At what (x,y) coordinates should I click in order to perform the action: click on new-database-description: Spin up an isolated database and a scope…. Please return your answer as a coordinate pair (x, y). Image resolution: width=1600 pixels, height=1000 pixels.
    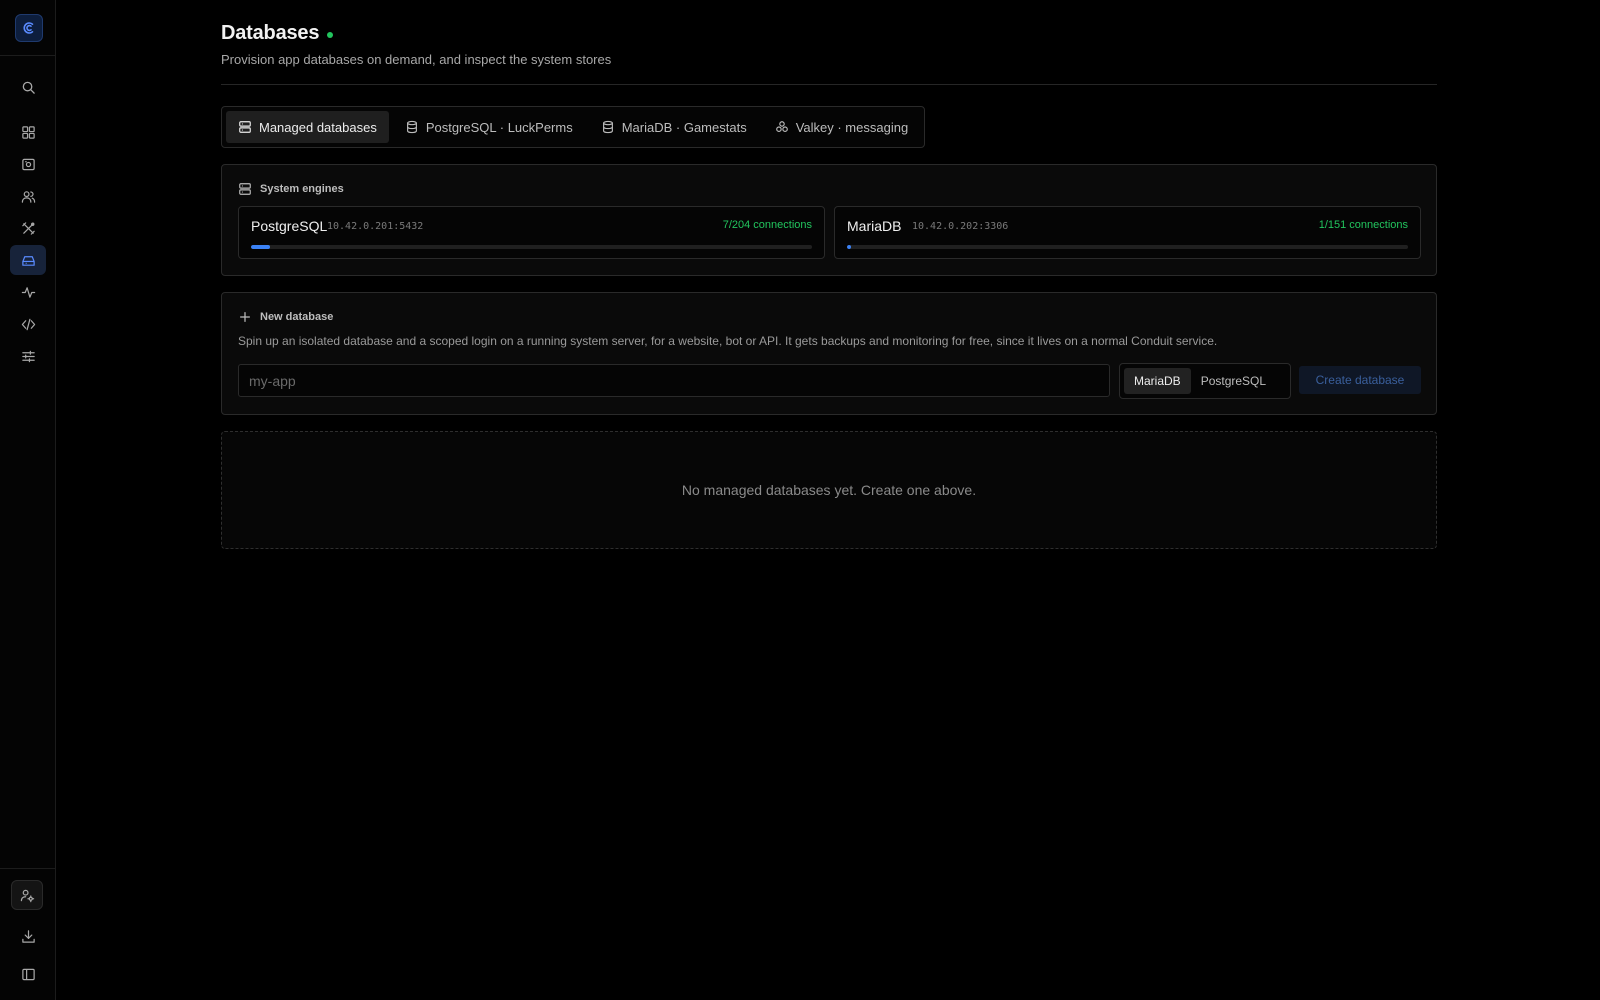
    Looking at the image, I should click on (728, 341).